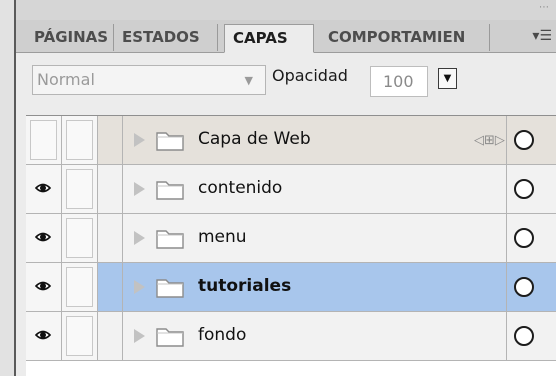 The width and height of the screenshot is (556, 377). What do you see at coordinates (278, 10) in the screenshot?
I see `window-frame-top: ⋯` at bounding box center [278, 10].